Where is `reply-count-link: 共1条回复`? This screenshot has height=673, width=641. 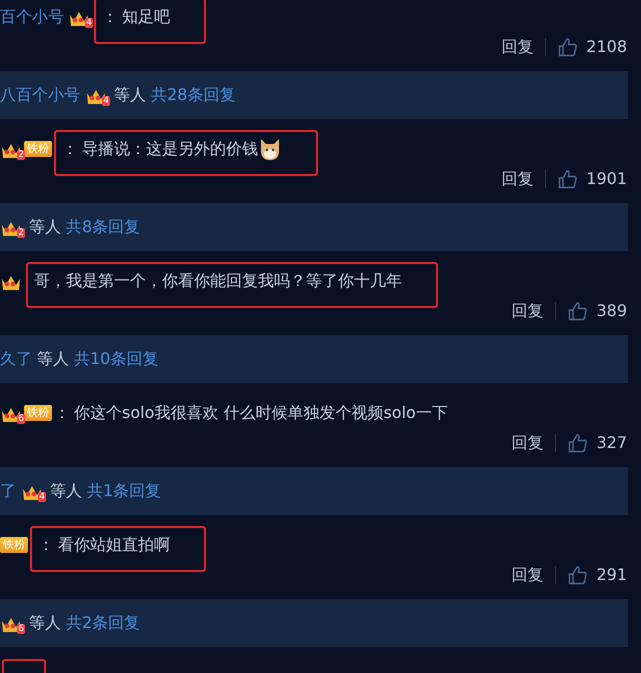 reply-count-link: 共1条回复 is located at coordinates (124, 491).